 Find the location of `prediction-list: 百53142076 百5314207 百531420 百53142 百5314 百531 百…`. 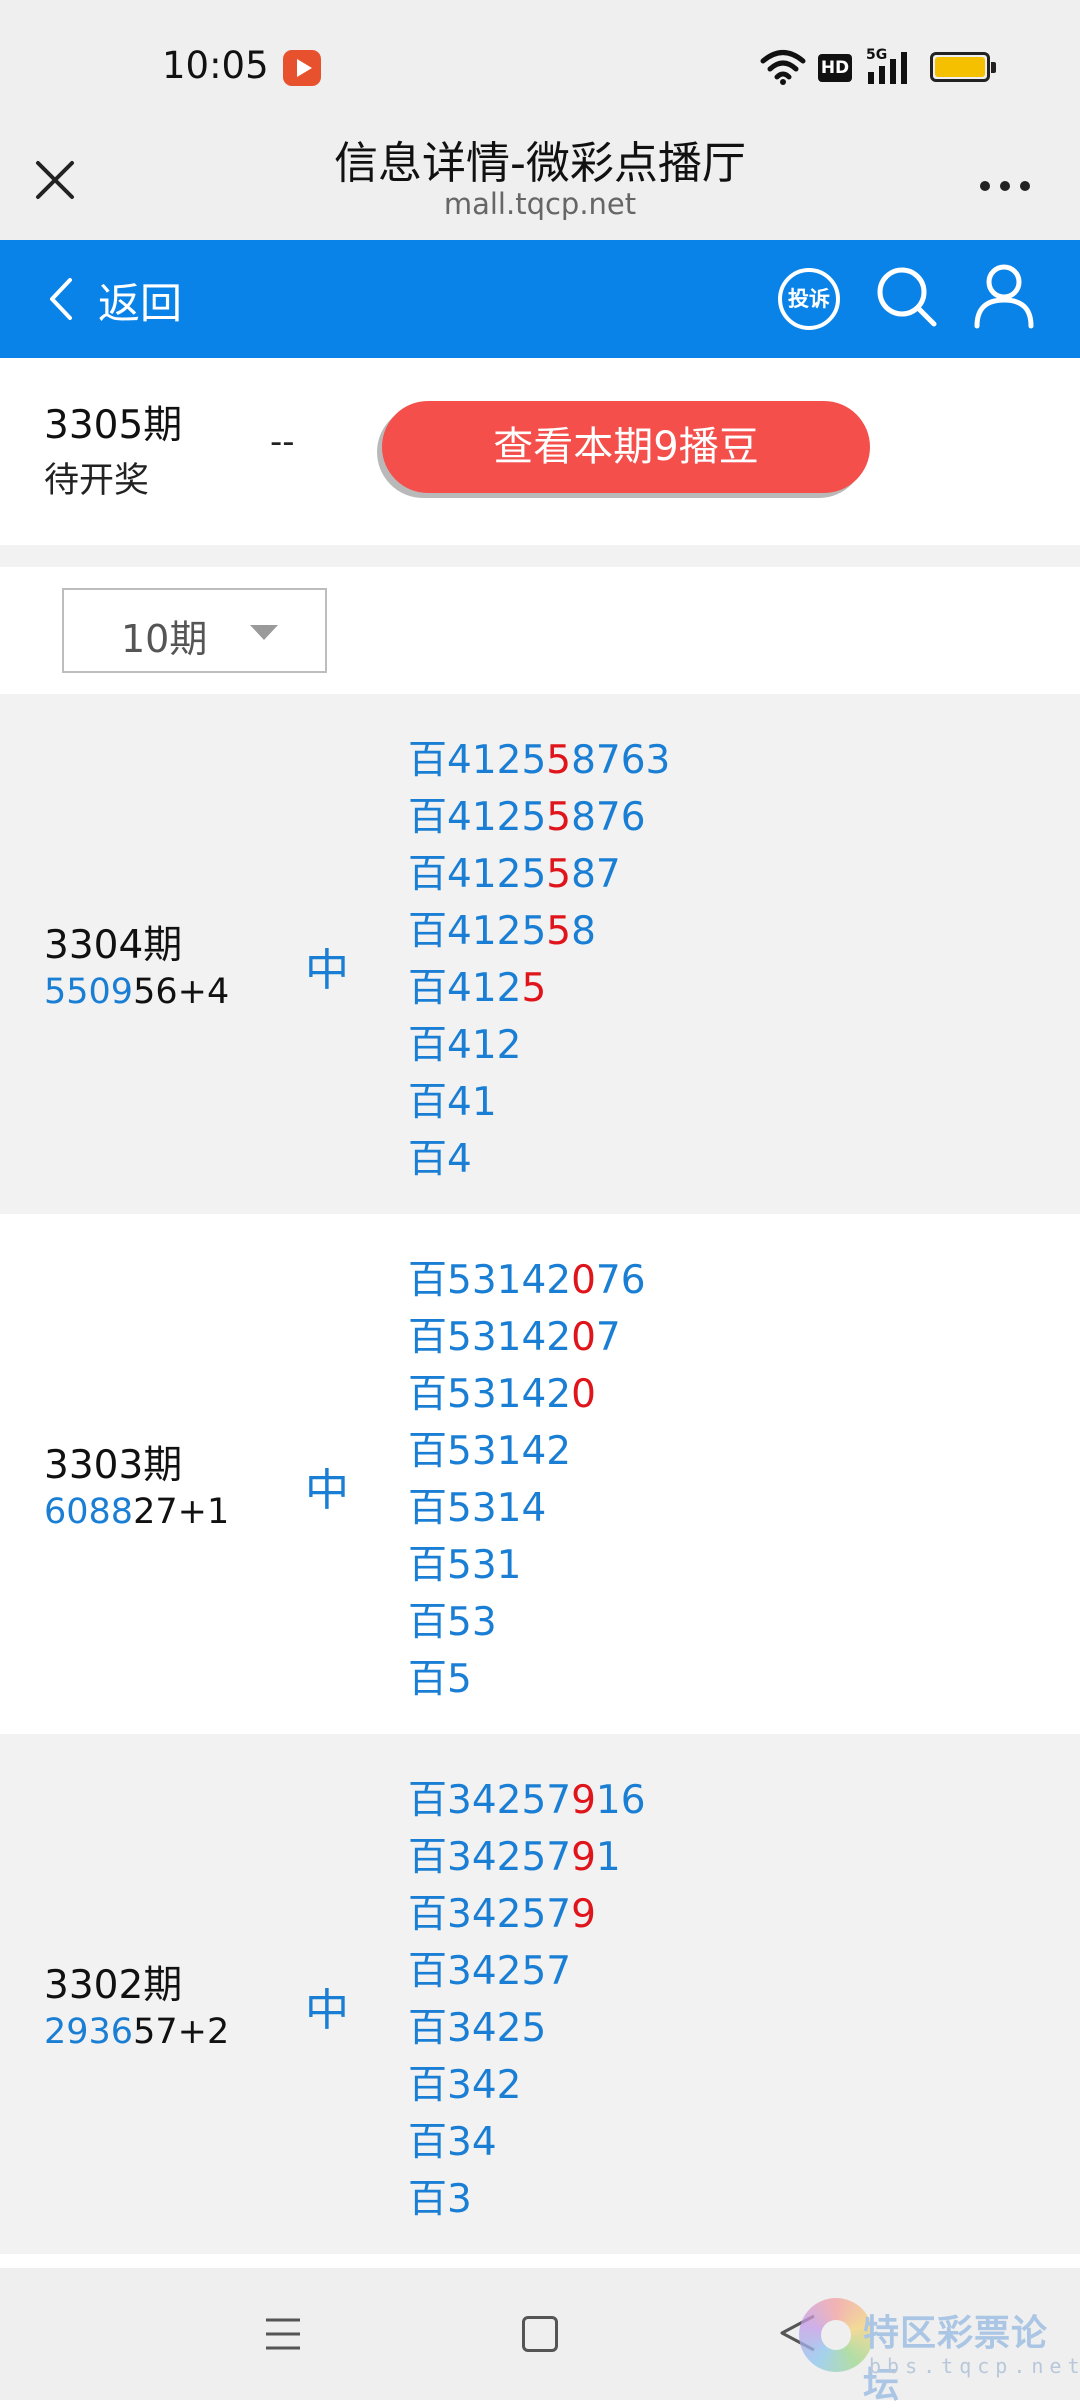

prediction-list: 百53142076 百5314207 百531420 百53142 百5314 百531 百… is located at coordinates (527, 1480).